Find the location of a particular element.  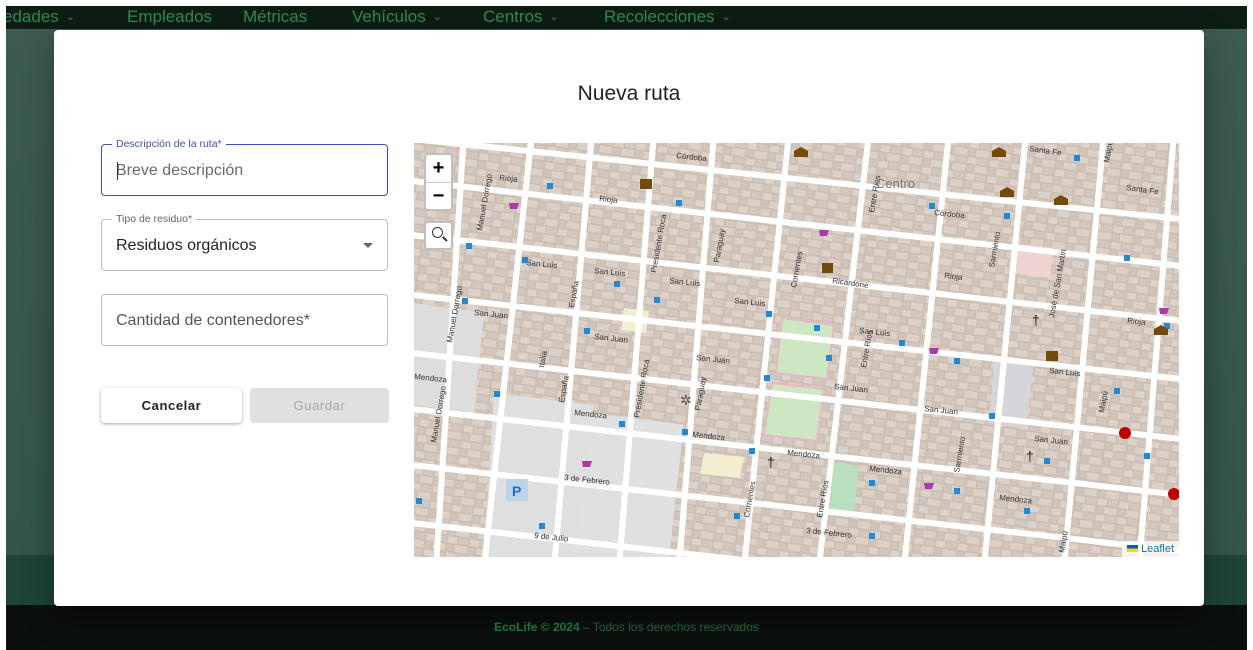

save-button: Guardar is located at coordinates (319, 405).